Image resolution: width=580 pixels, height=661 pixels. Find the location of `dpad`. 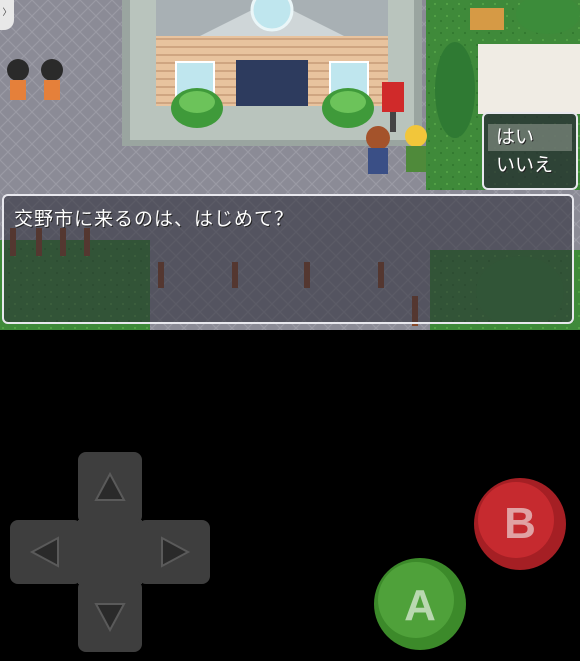

dpad is located at coordinates (110, 552).